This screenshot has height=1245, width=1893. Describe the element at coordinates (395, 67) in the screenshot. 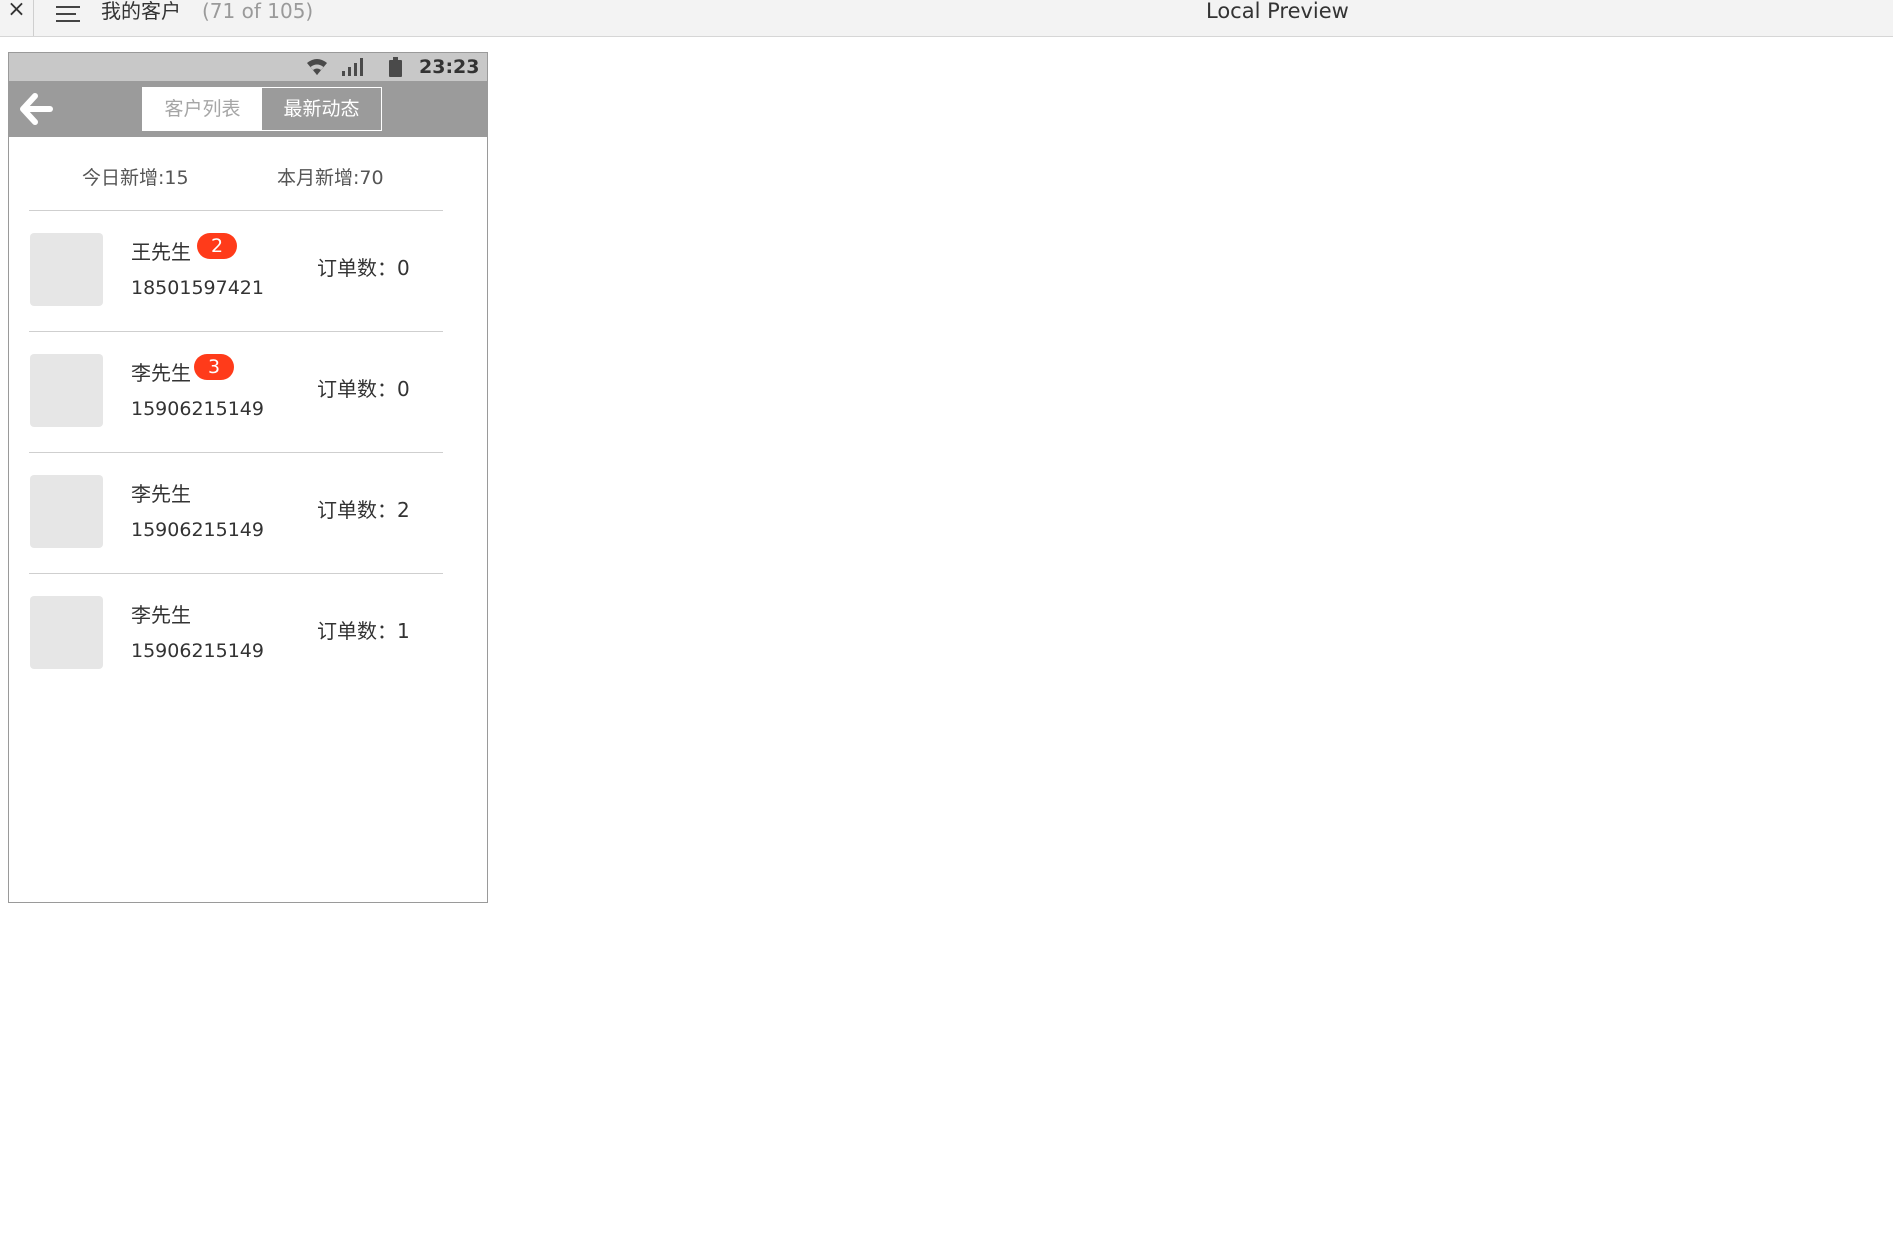

I see `battery-icon` at that location.